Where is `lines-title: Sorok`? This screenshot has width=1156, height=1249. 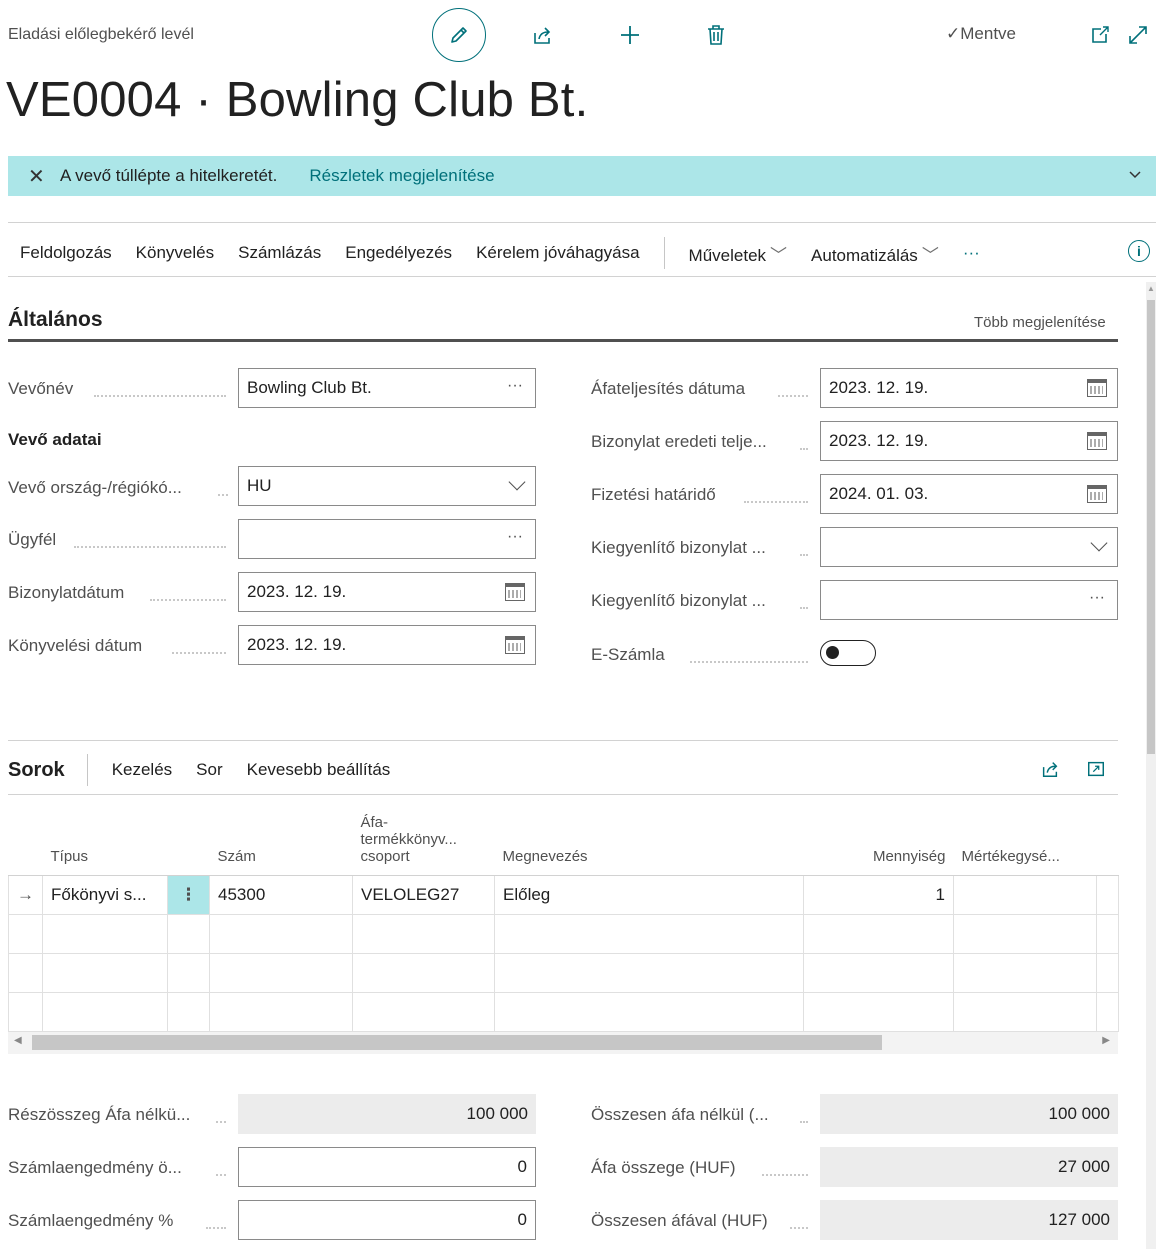
lines-title: Sorok is located at coordinates (36, 770).